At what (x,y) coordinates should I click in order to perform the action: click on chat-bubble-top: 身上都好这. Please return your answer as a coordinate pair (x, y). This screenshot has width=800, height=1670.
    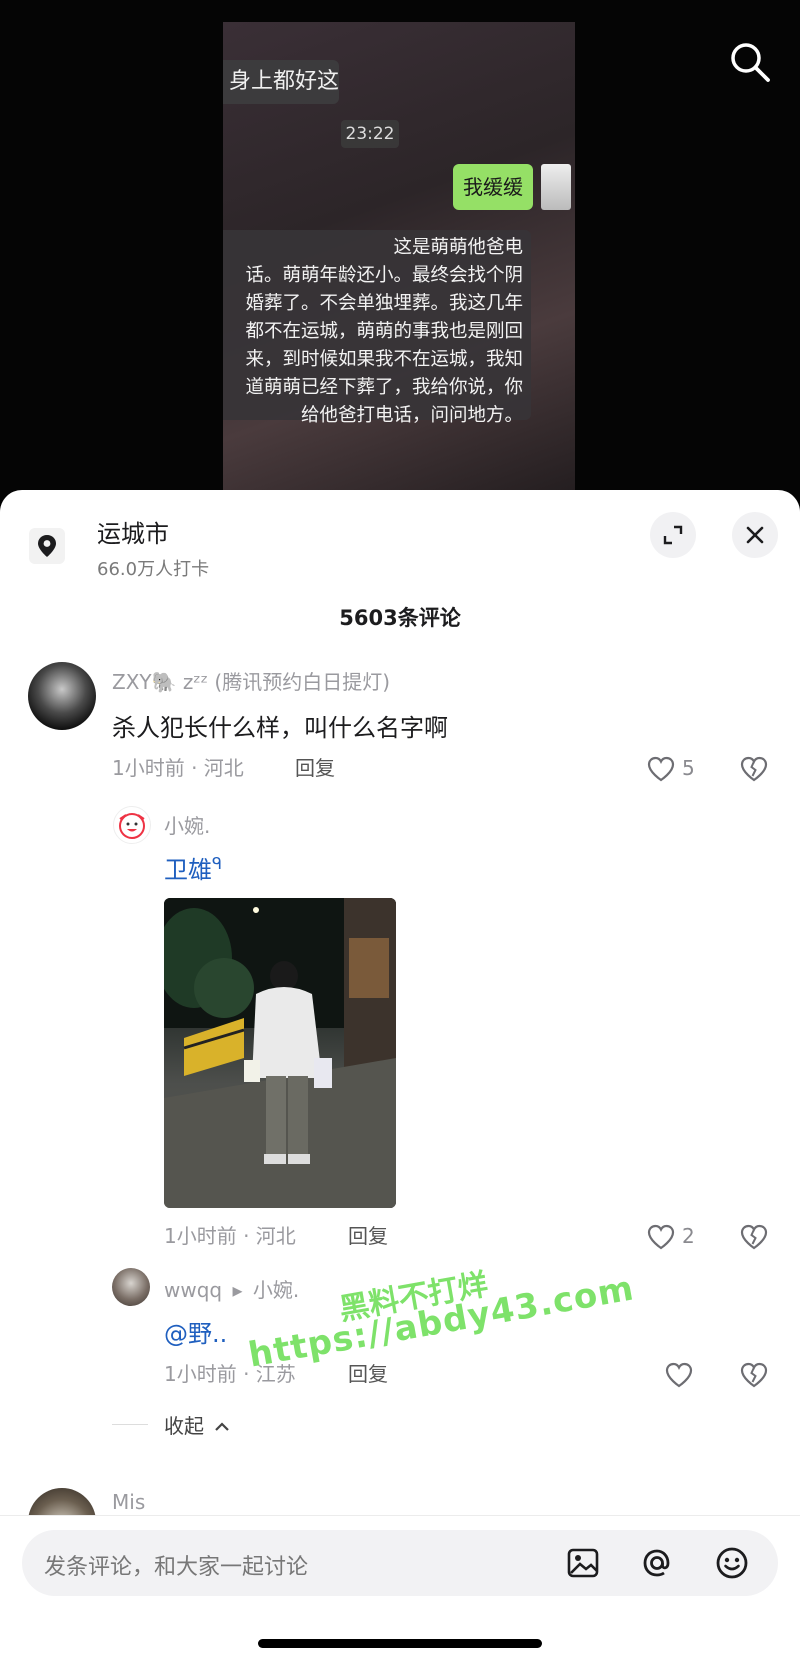
    Looking at the image, I should click on (281, 82).